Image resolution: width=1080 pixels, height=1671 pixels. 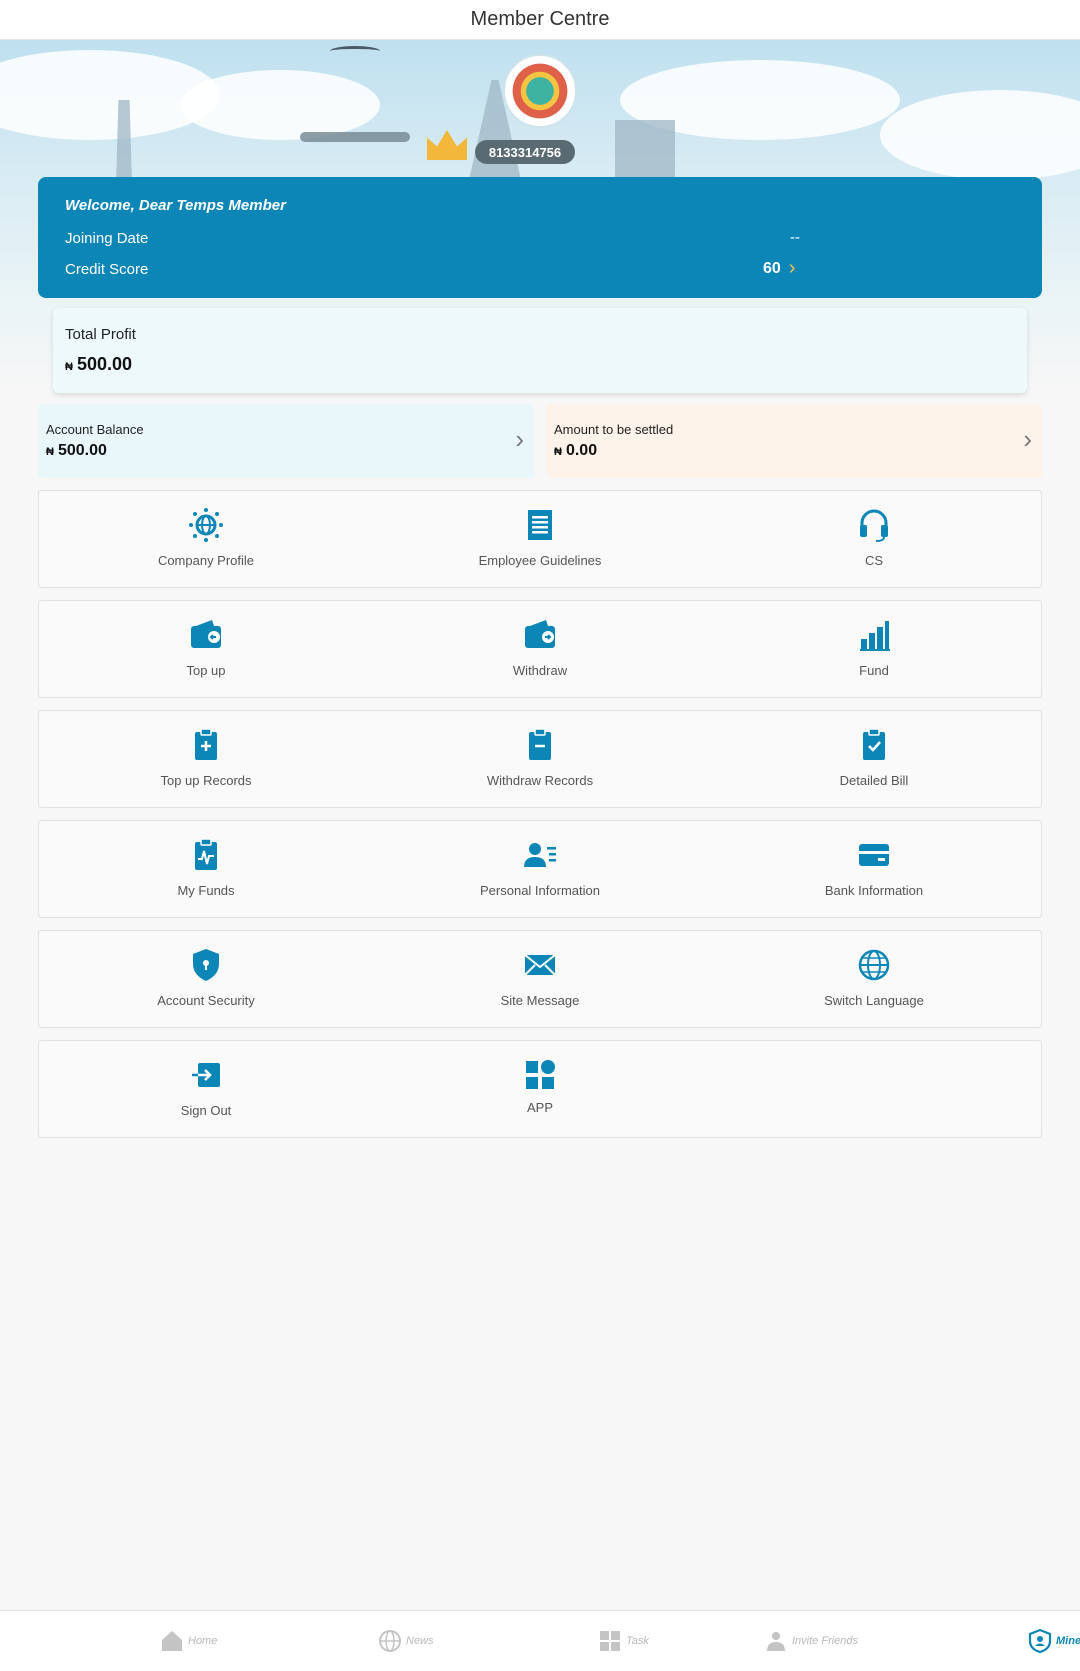 What do you see at coordinates (206, 855) in the screenshot?
I see `clipboard-pulse-icon` at bounding box center [206, 855].